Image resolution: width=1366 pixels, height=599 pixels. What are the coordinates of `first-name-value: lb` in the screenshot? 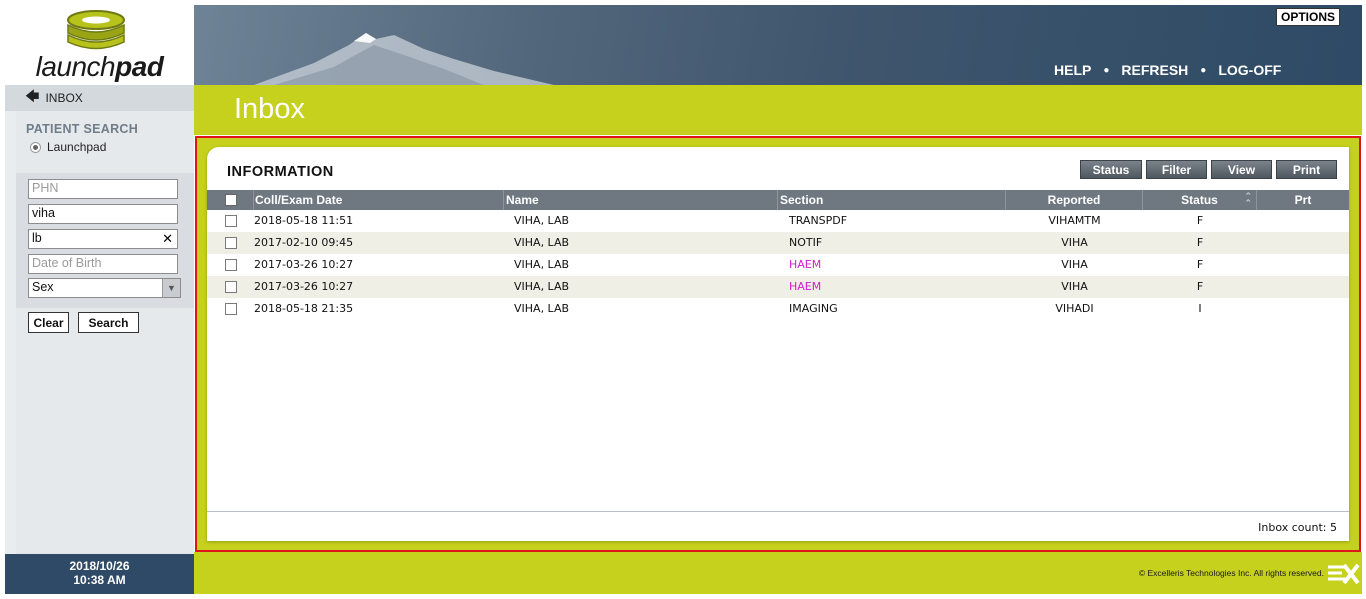 It's located at (37, 238).